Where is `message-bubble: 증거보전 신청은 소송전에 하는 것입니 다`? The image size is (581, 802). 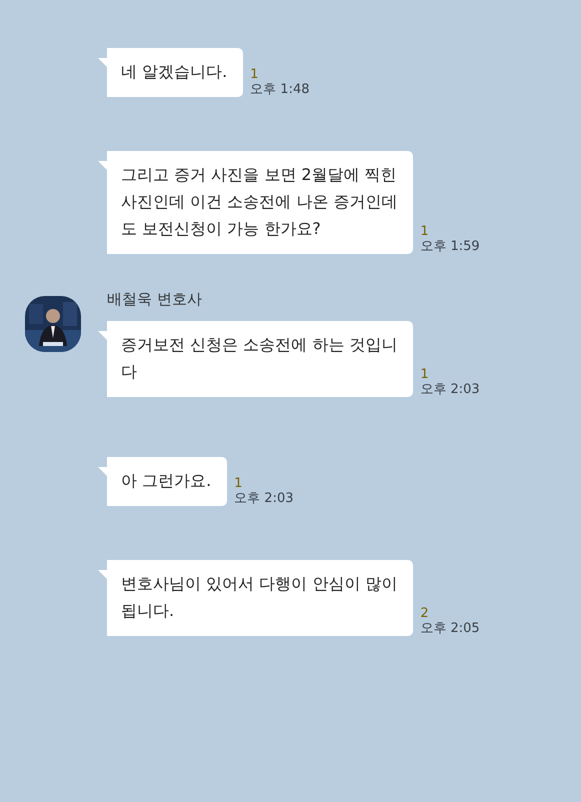 message-bubble: 증거보전 신청은 소송전에 하는 것입니 다 is located at coordinates (256, 359).